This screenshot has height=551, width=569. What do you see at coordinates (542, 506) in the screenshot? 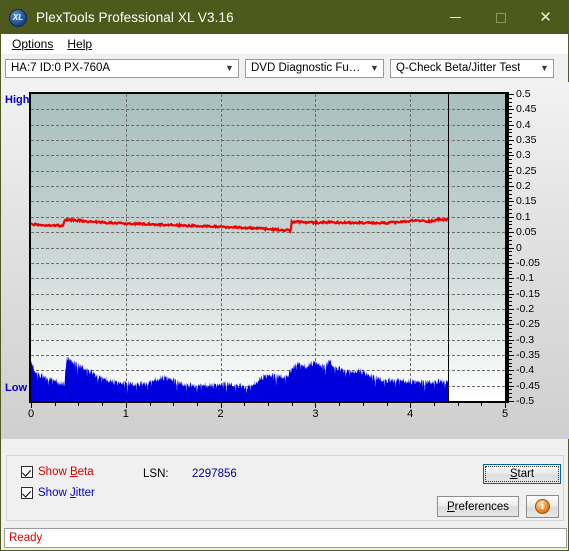
I see `info-button: i` at bounding box center [542, 506].